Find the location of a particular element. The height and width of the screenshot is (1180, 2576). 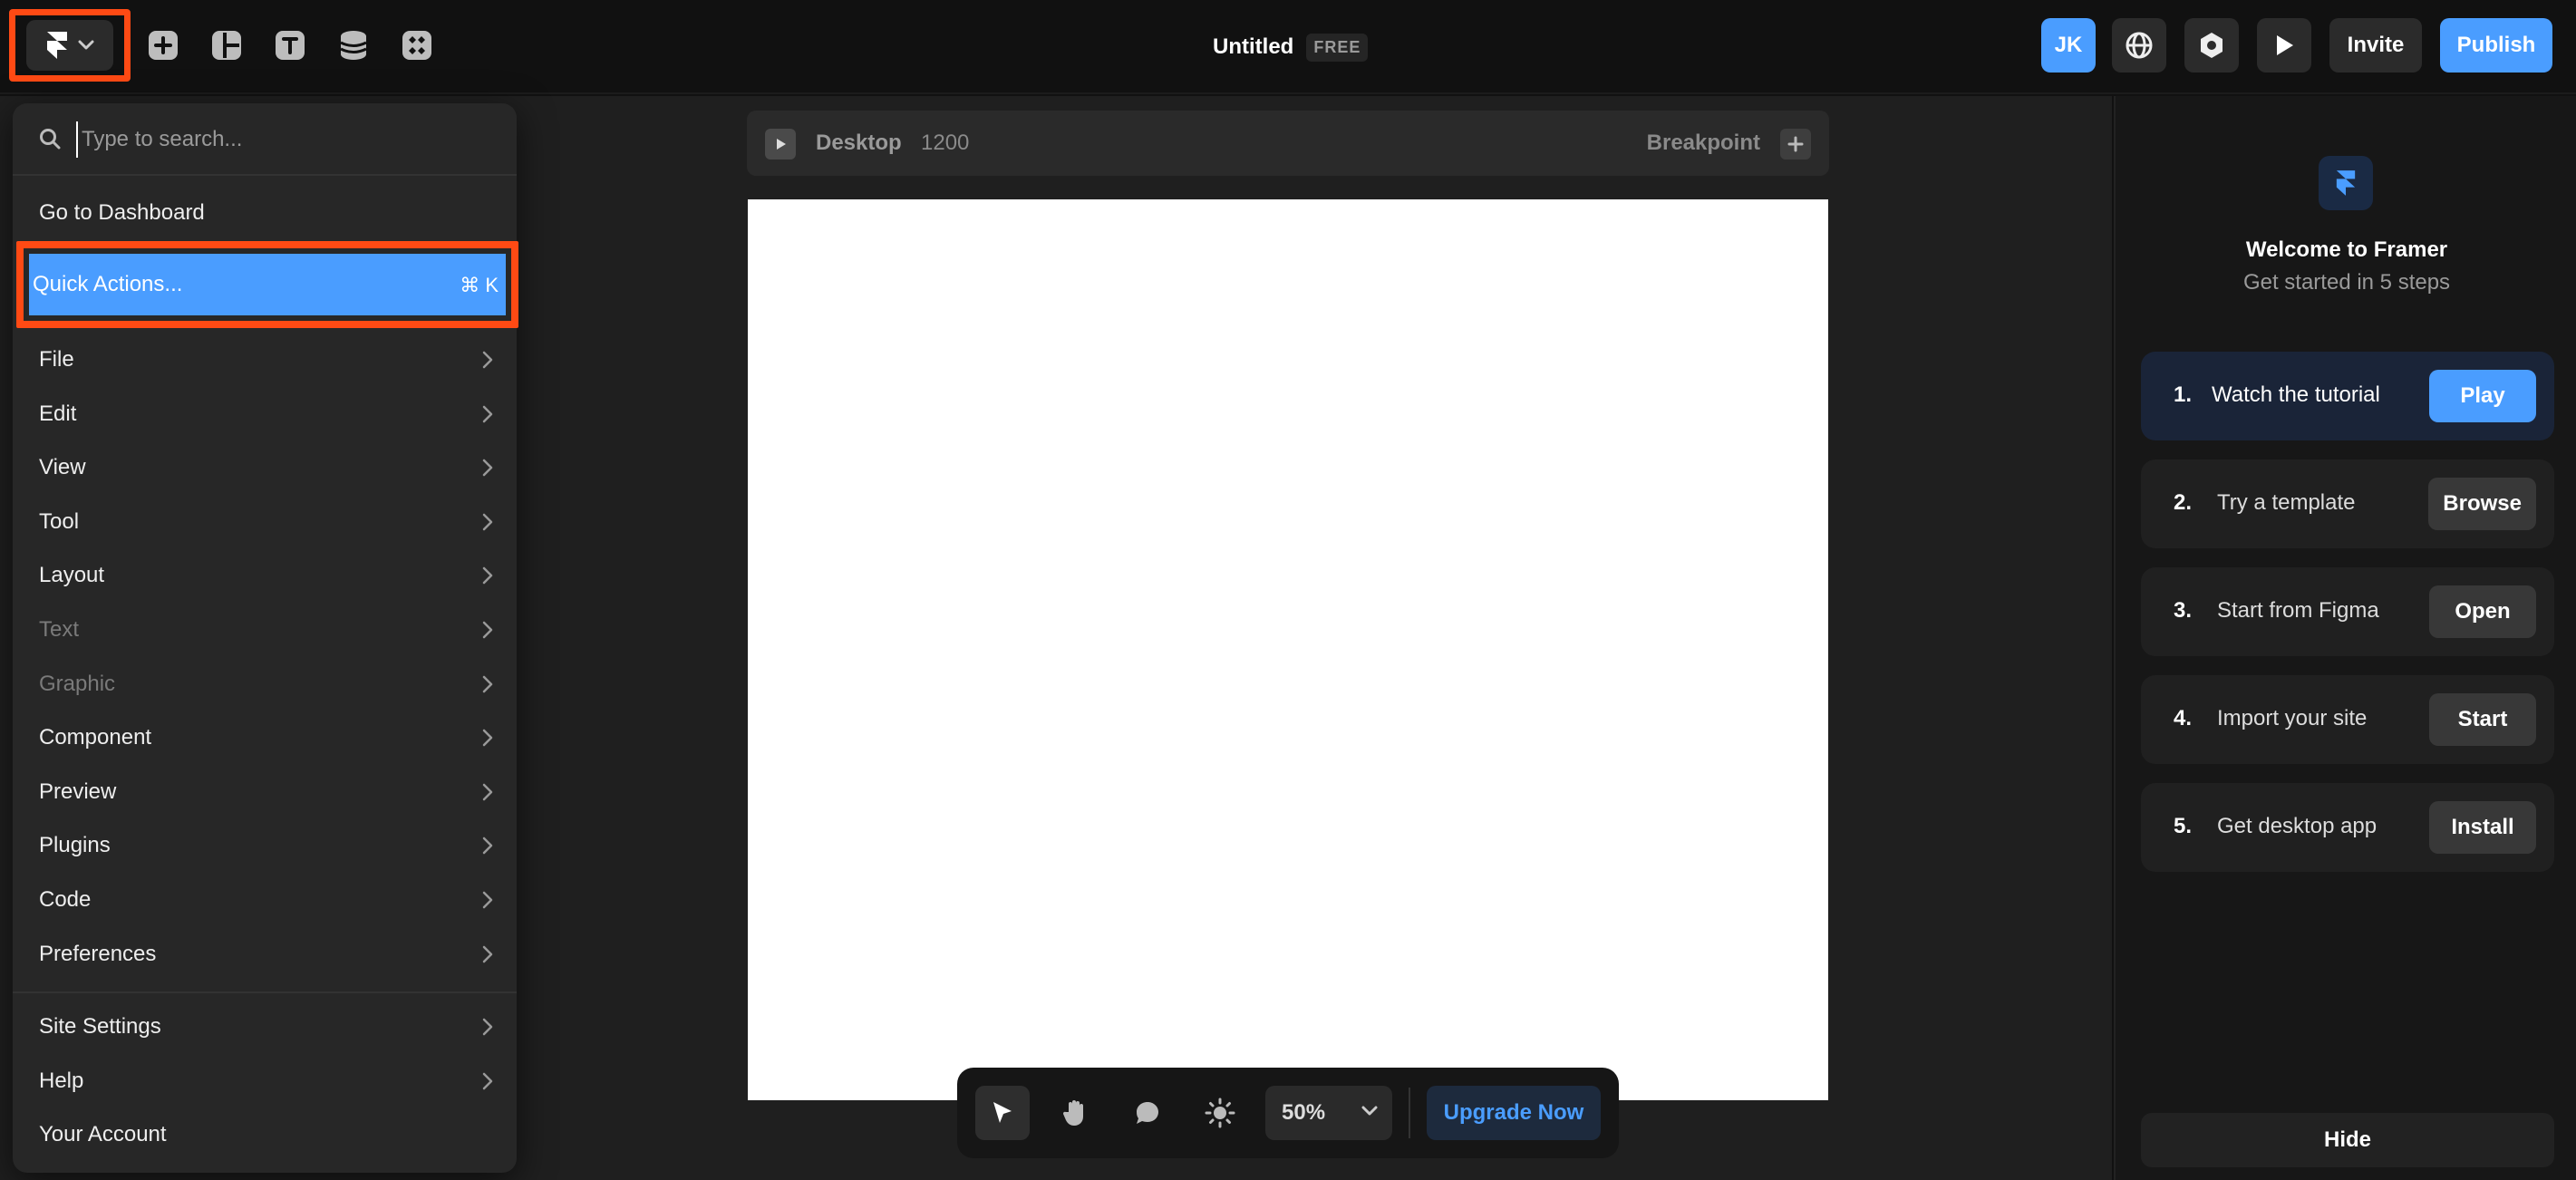

breakpoint-name: Desktop is located at coordinates (859, 143).